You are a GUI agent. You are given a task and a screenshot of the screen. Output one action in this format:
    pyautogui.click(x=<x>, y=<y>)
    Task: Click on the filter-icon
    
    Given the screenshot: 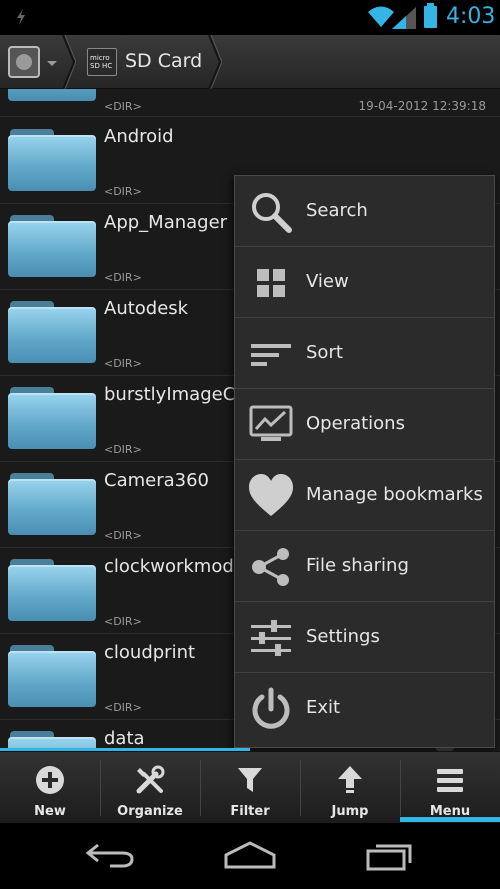 What is the action you would take?
    pyautogui.click(x=250, y=780)
    